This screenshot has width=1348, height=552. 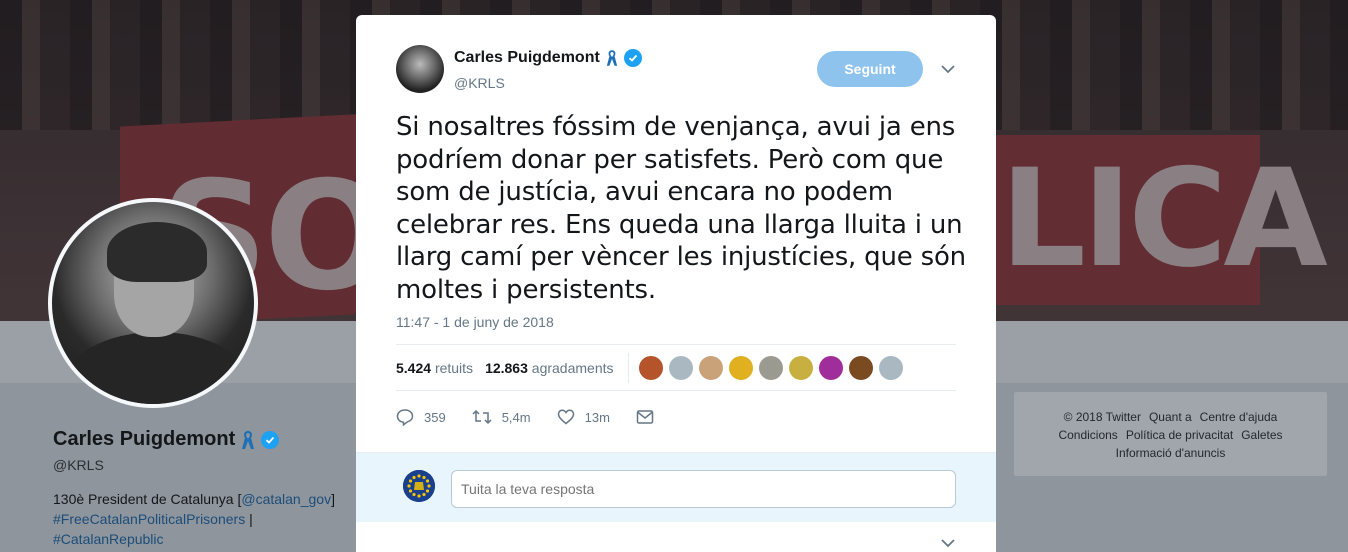 What do you see at coordinates (506, 367) in the screenshot?
I see `likes-count: 12.863` at bounding box center [506, 367].